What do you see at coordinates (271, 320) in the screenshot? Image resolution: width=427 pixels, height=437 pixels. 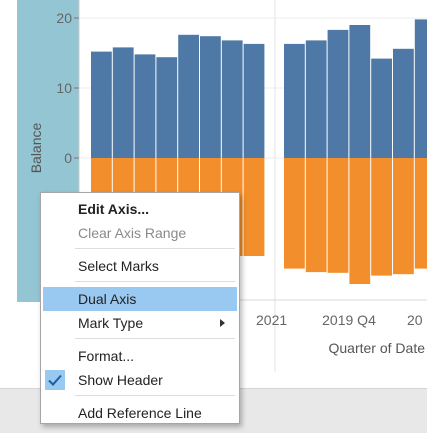 I see `x-tick-label: 2021` at bounding box center [271, 320].